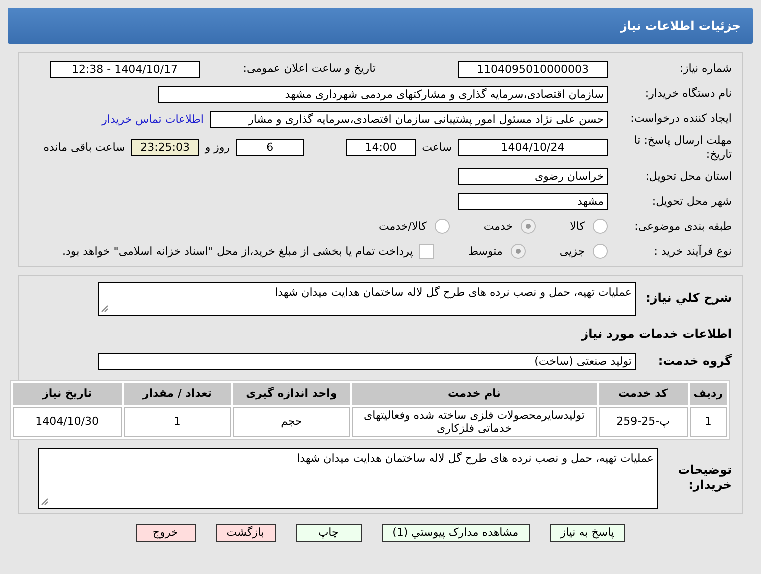  What do you see at coordinates (291, 421) in the screenshot?
I see `table-cell: حجم` at bounding box center [291, 421].